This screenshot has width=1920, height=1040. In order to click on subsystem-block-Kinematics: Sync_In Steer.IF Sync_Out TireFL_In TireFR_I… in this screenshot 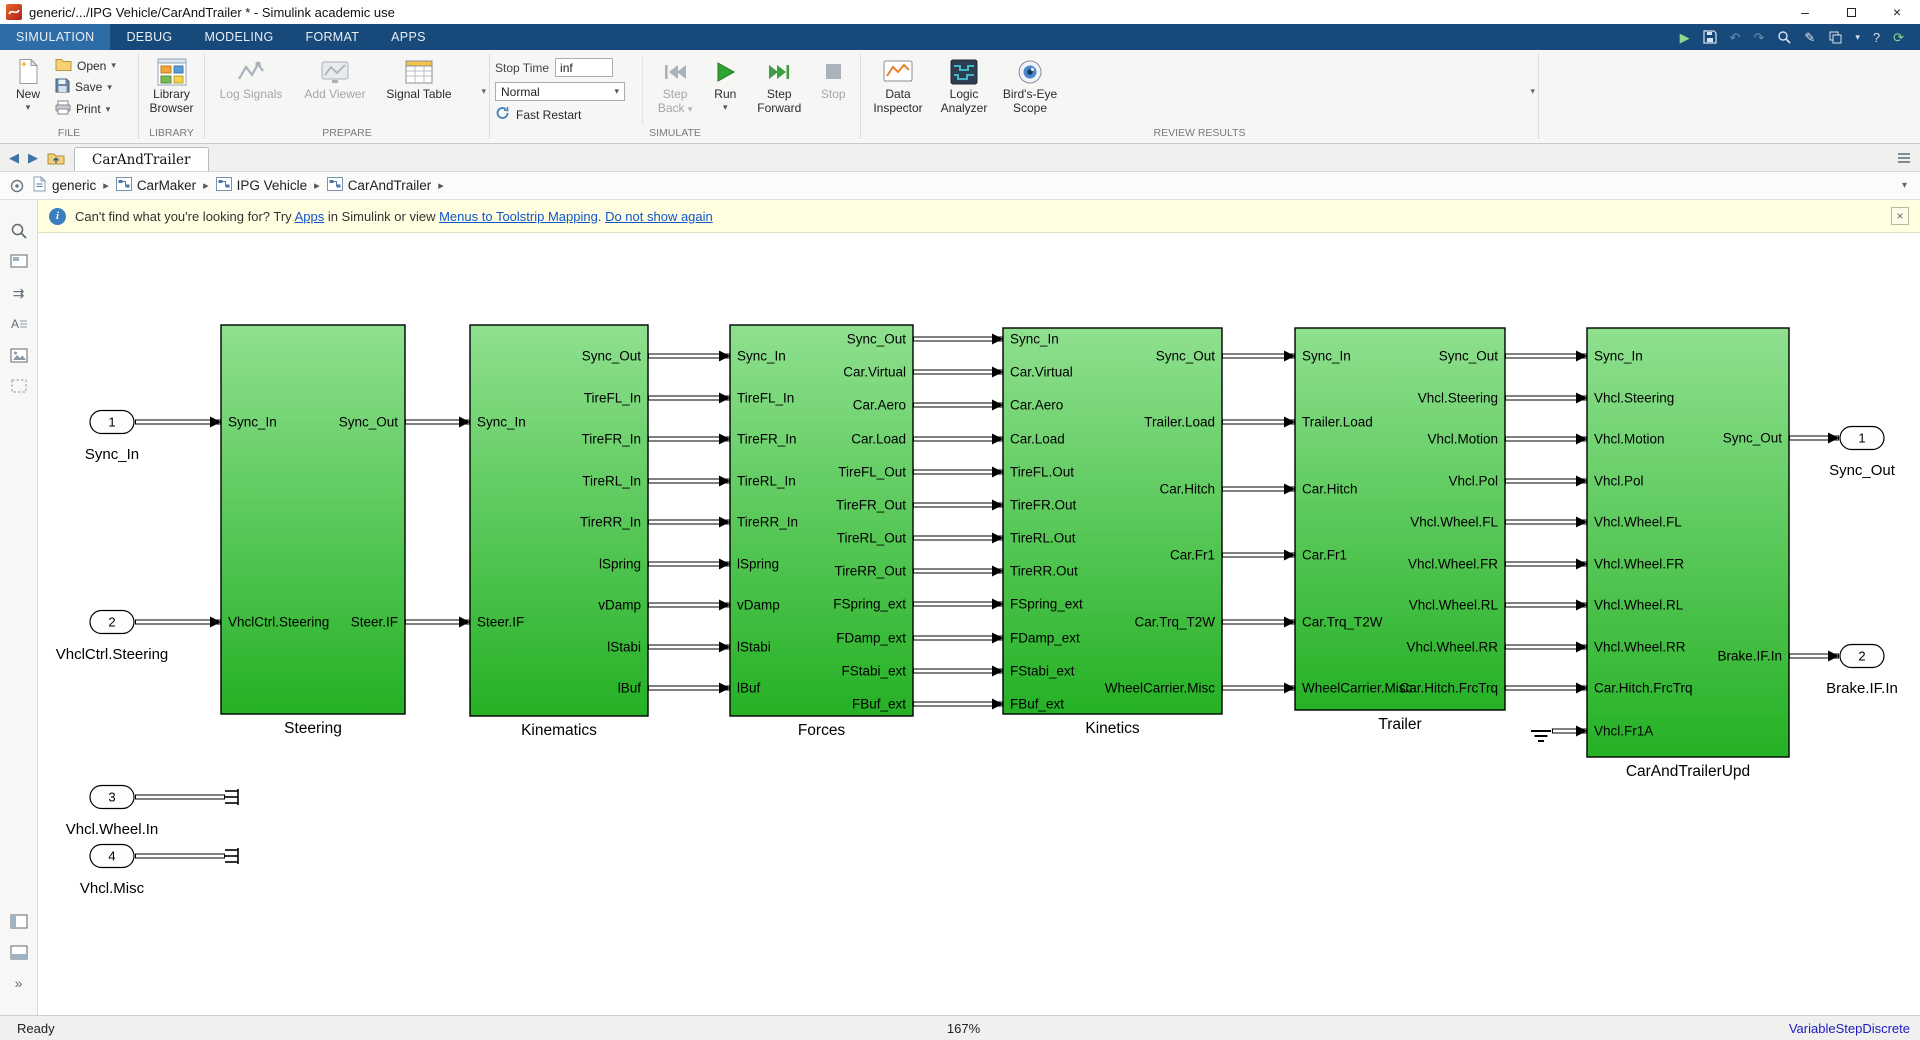, I will do `click(559, 531)`.